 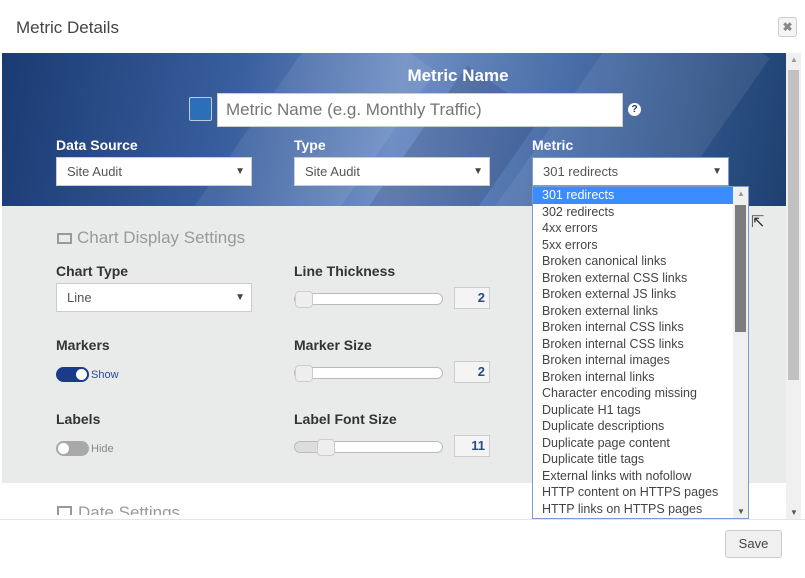 I want to click on close-button: ✖, so click(x=787, y=27).